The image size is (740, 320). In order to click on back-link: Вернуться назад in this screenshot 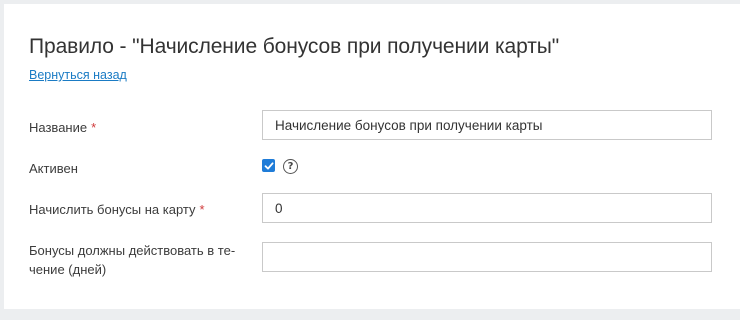, I will do `click(78, 75)`.